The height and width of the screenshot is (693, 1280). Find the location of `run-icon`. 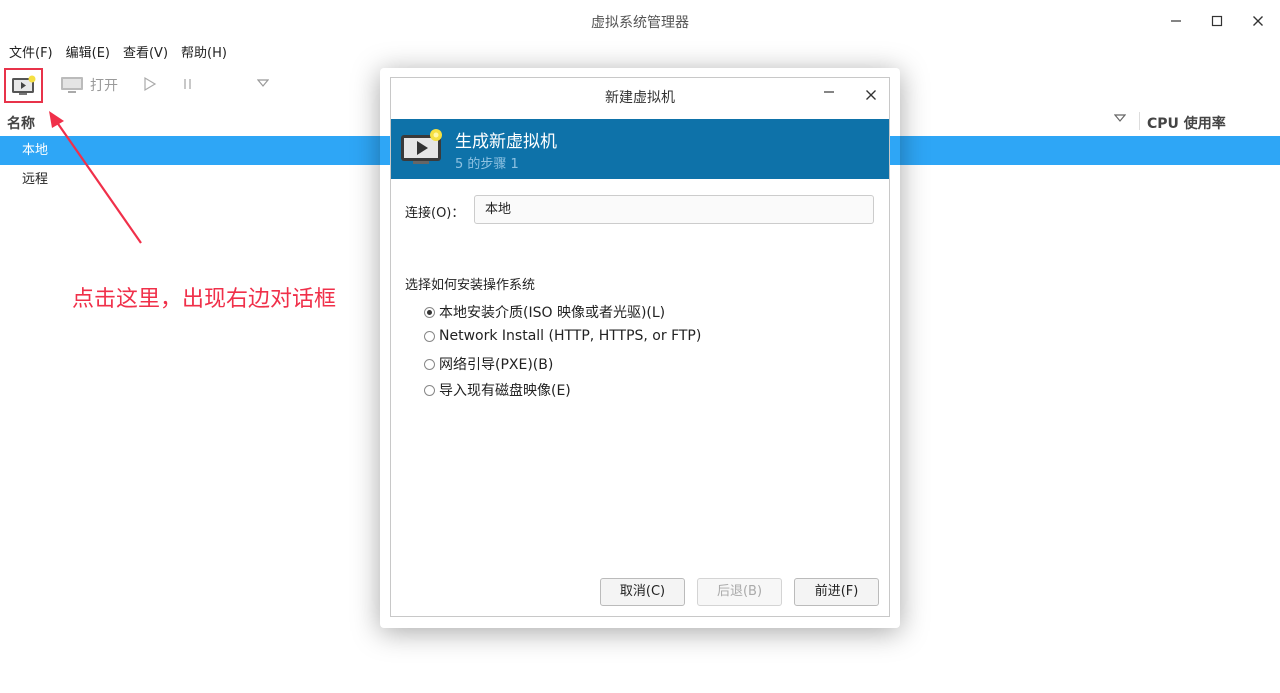

run-icon is located at coordinates (150, 84).